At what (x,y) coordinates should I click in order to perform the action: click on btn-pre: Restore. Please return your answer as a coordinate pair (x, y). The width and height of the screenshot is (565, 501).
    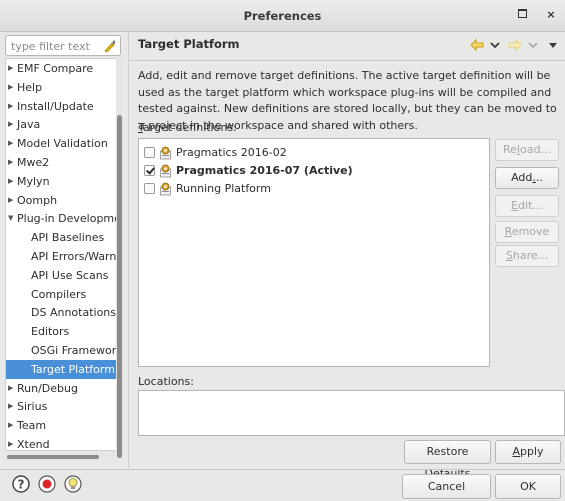
    Looking at the image, I should click on (447, 451).